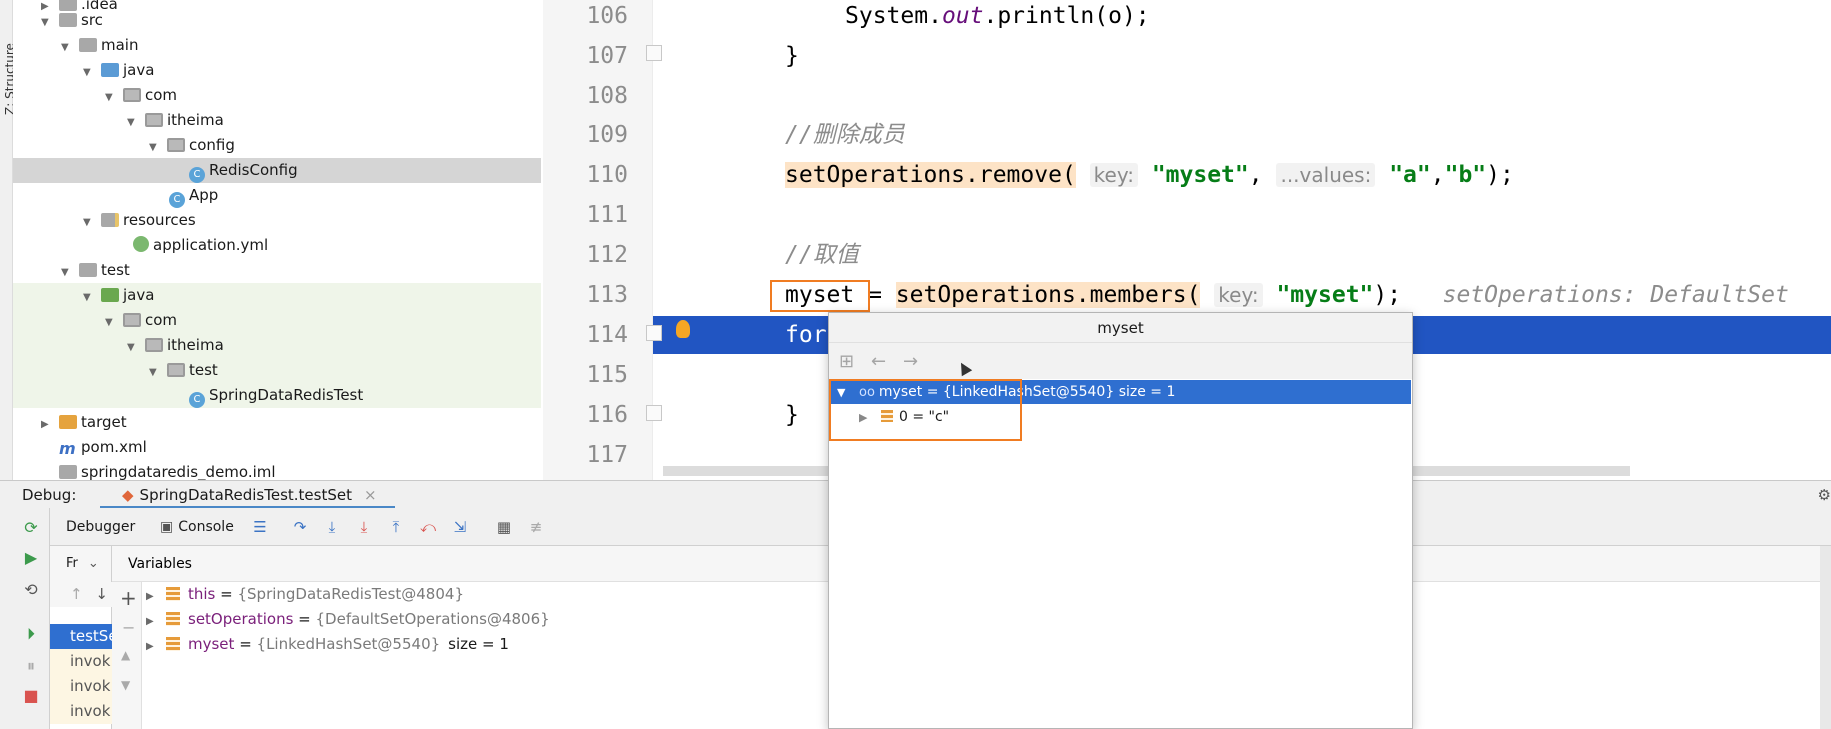  Describe the element at coordinates (690, 240) in the screenshot. I see `breakpoint-gutter` at that location.